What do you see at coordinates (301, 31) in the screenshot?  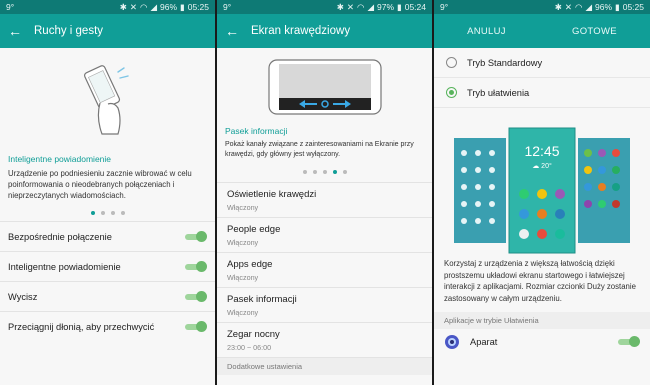 I see `page-title: Ekran krawędziowy` at bounding box center [301, 31].